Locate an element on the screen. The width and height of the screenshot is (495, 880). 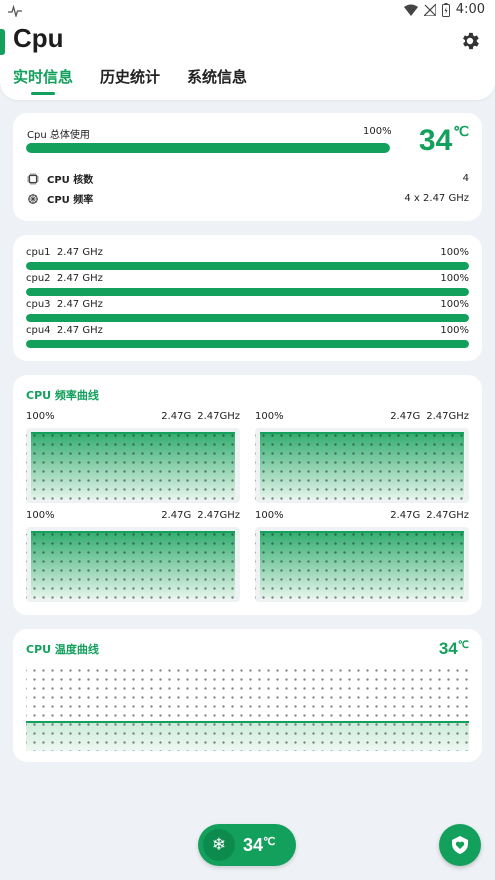
core-name: cpu1 is located at coordinates (38, 252).